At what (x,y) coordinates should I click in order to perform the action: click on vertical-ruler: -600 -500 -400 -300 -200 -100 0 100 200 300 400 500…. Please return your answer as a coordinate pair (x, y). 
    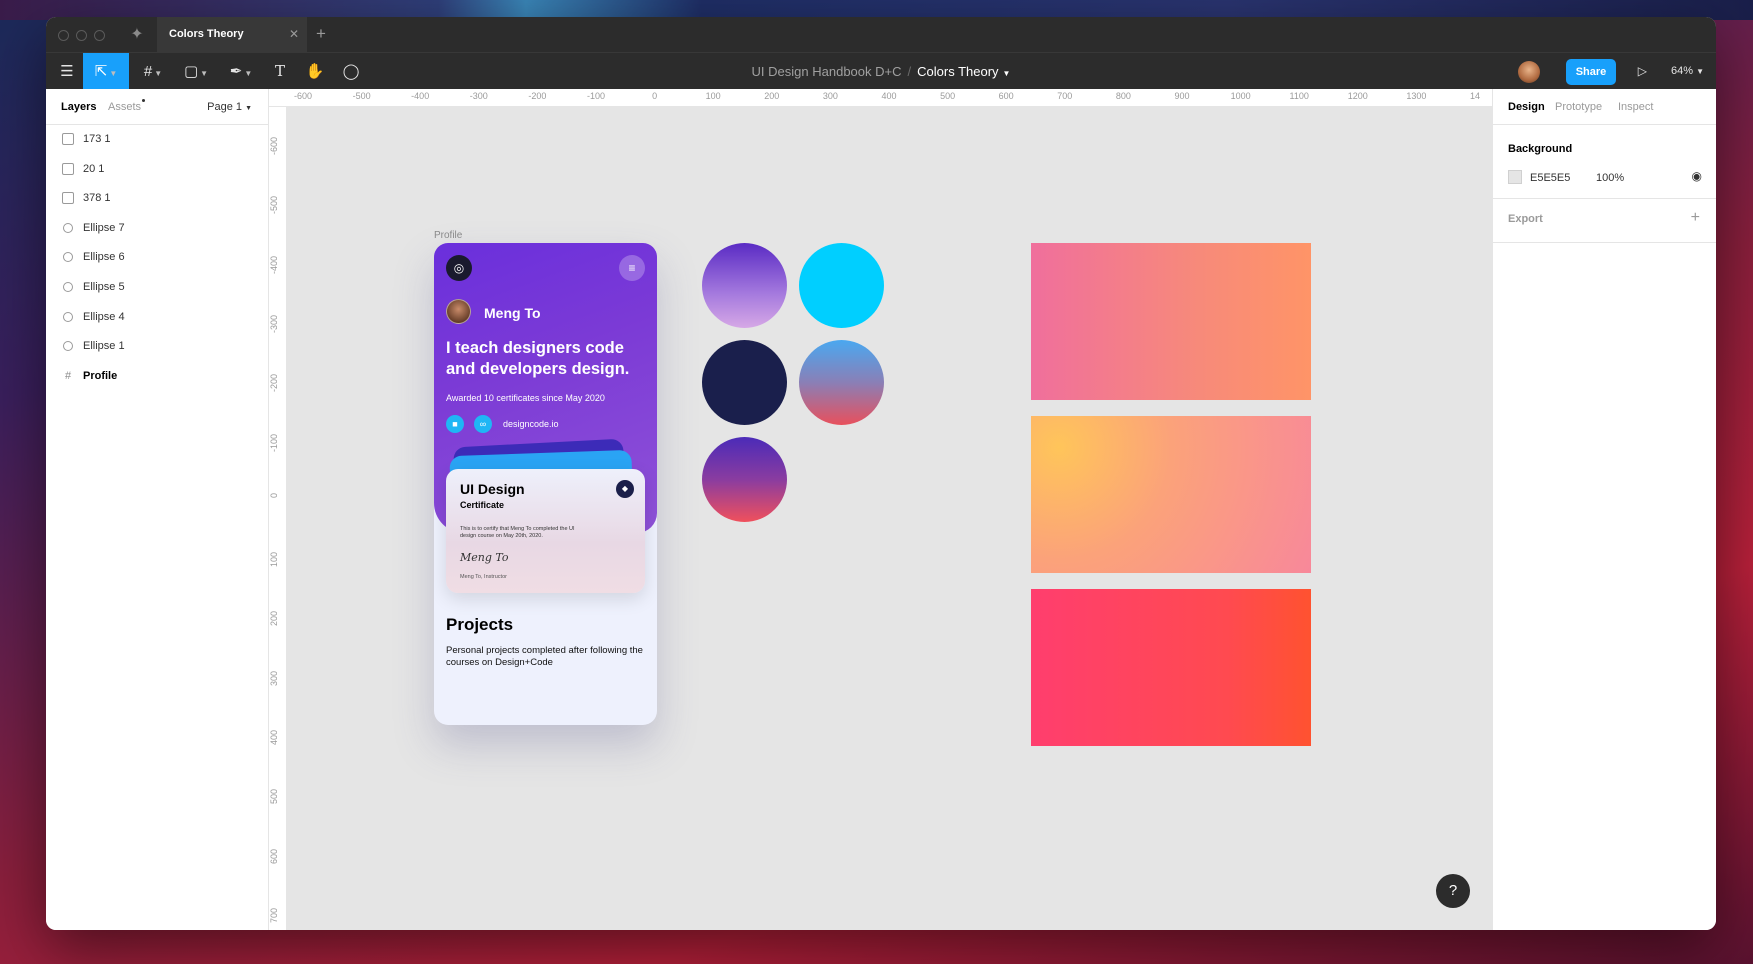
    Looking at the image, I should click on (278, 518).